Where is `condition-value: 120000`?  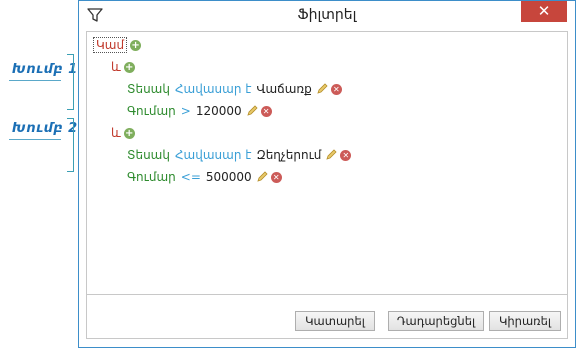
condition-value: 120000 is located at coordinates (219, 111).